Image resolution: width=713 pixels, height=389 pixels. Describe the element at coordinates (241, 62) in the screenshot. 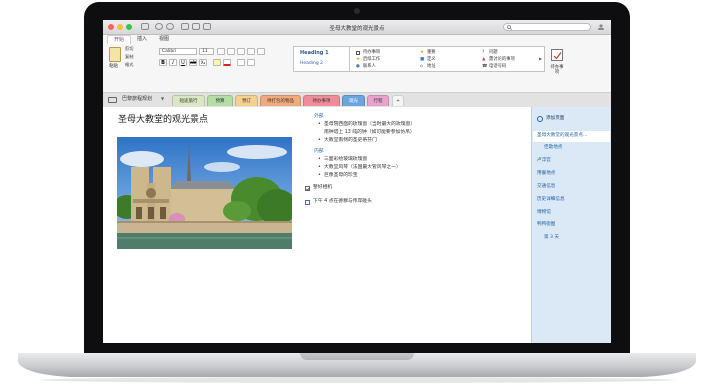

I see `align-icon` at that location.